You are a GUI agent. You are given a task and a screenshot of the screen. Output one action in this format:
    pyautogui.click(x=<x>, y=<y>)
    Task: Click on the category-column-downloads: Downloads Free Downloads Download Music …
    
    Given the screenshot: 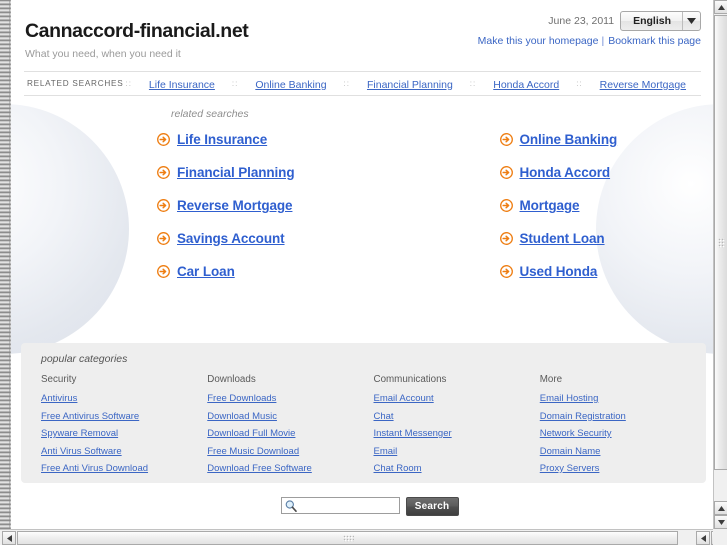 What is the action you would take?
    pyautogui.click(x=290, y=427)
    